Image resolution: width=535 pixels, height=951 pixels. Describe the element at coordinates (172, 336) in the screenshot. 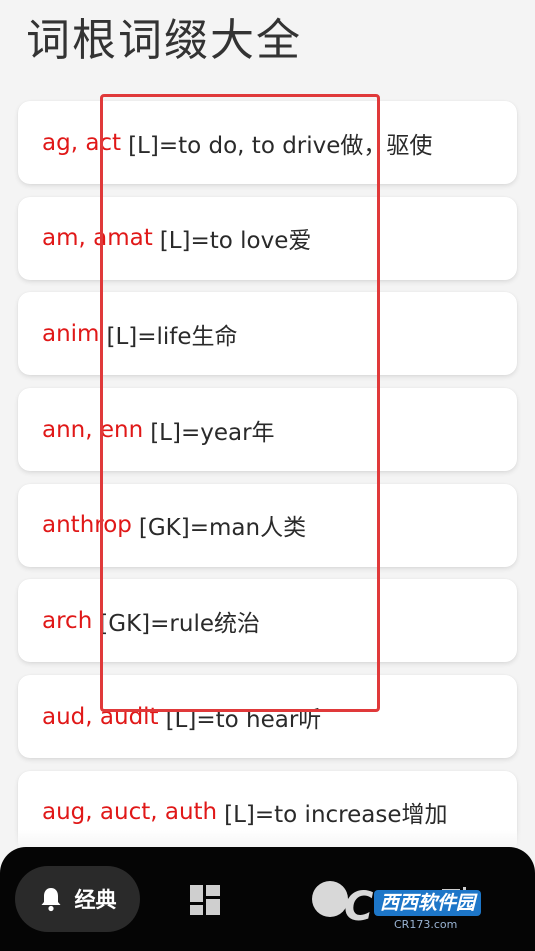

I see `meaning-text: [L]=life生命` at that location.